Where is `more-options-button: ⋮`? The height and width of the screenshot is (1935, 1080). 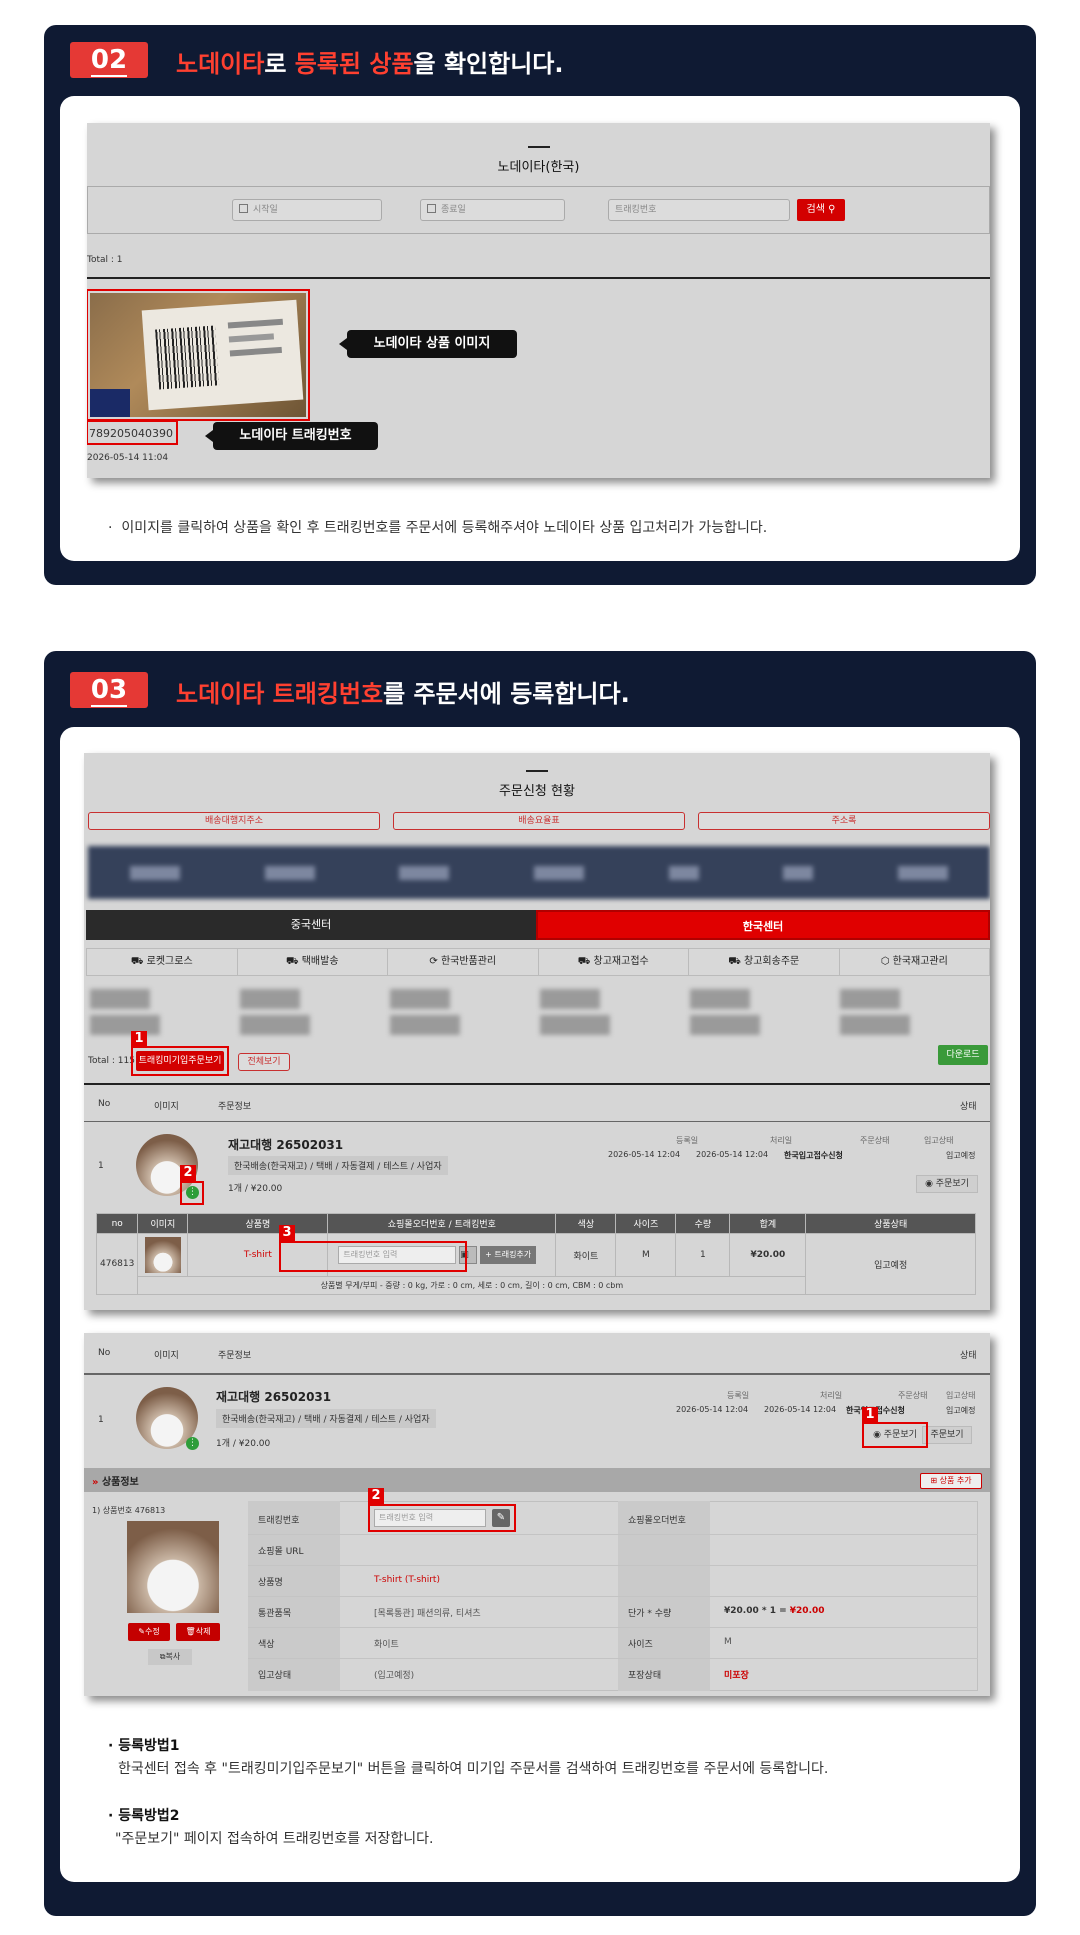
more-options-button: ⋮ is located at coordinates (192, 1443).